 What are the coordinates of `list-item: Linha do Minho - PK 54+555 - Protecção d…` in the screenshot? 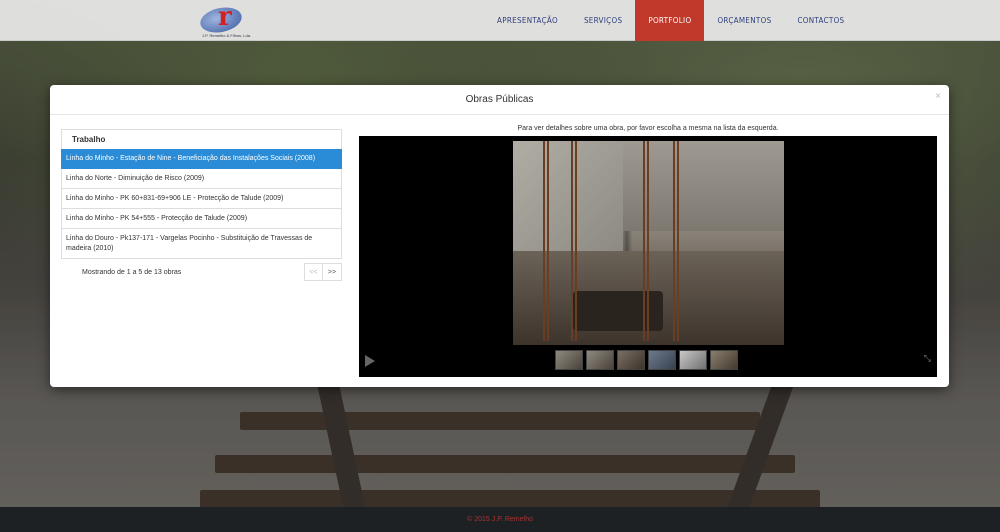 It's located at (201, 219).